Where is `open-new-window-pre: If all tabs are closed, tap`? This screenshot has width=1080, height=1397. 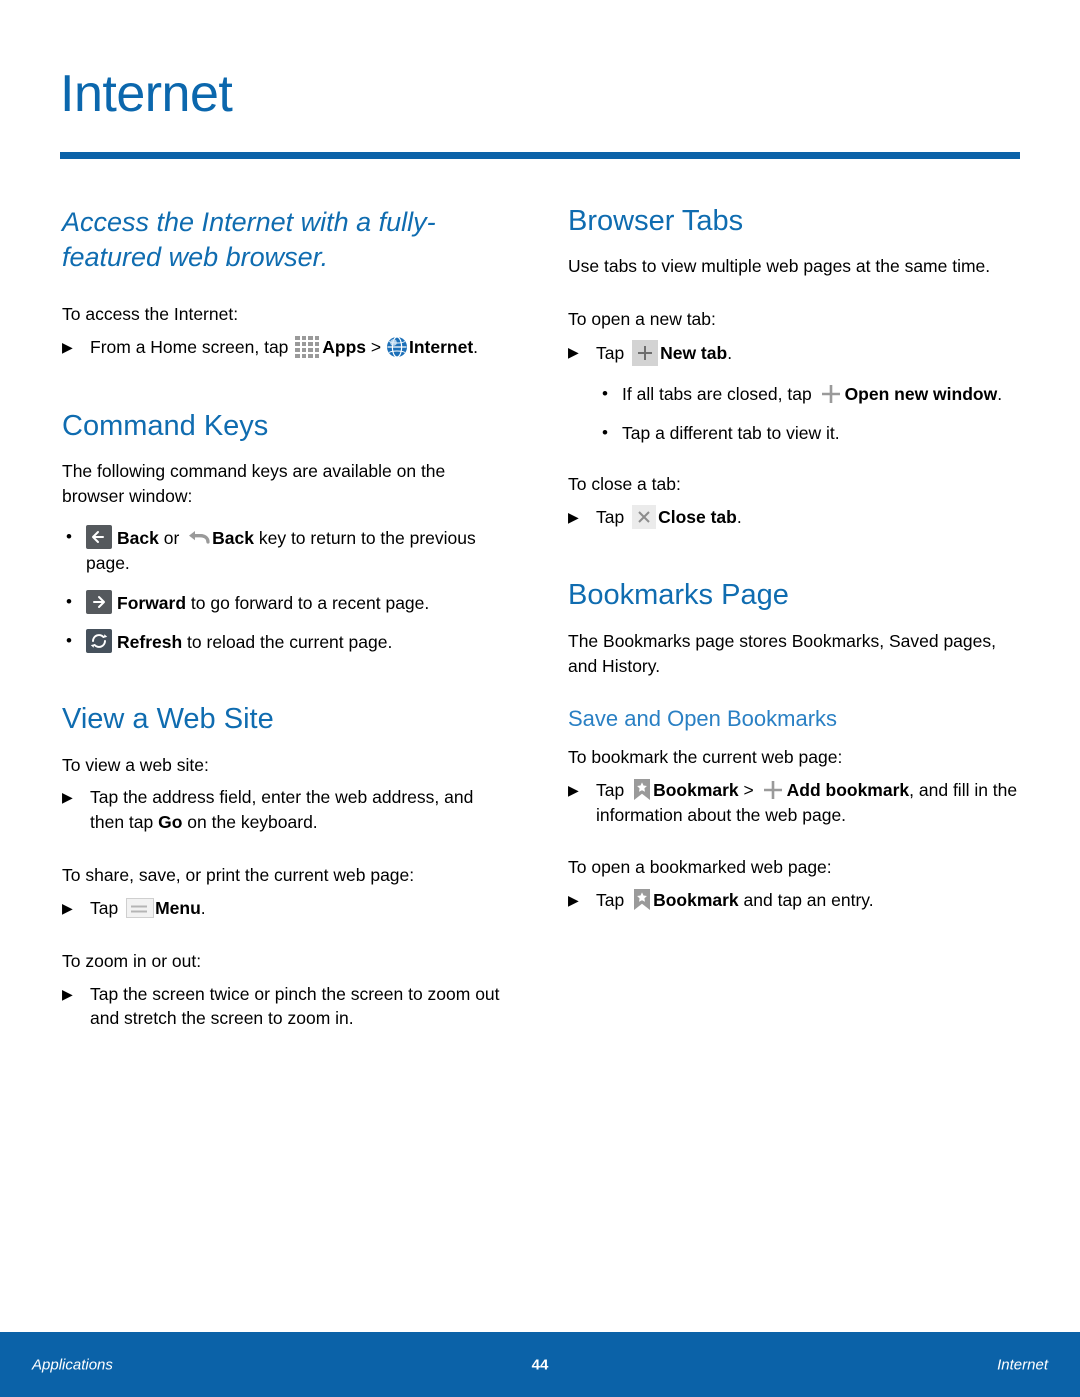 open-new-window-pre: If all tabs are closed, tap is located at coordinates (719, 394).